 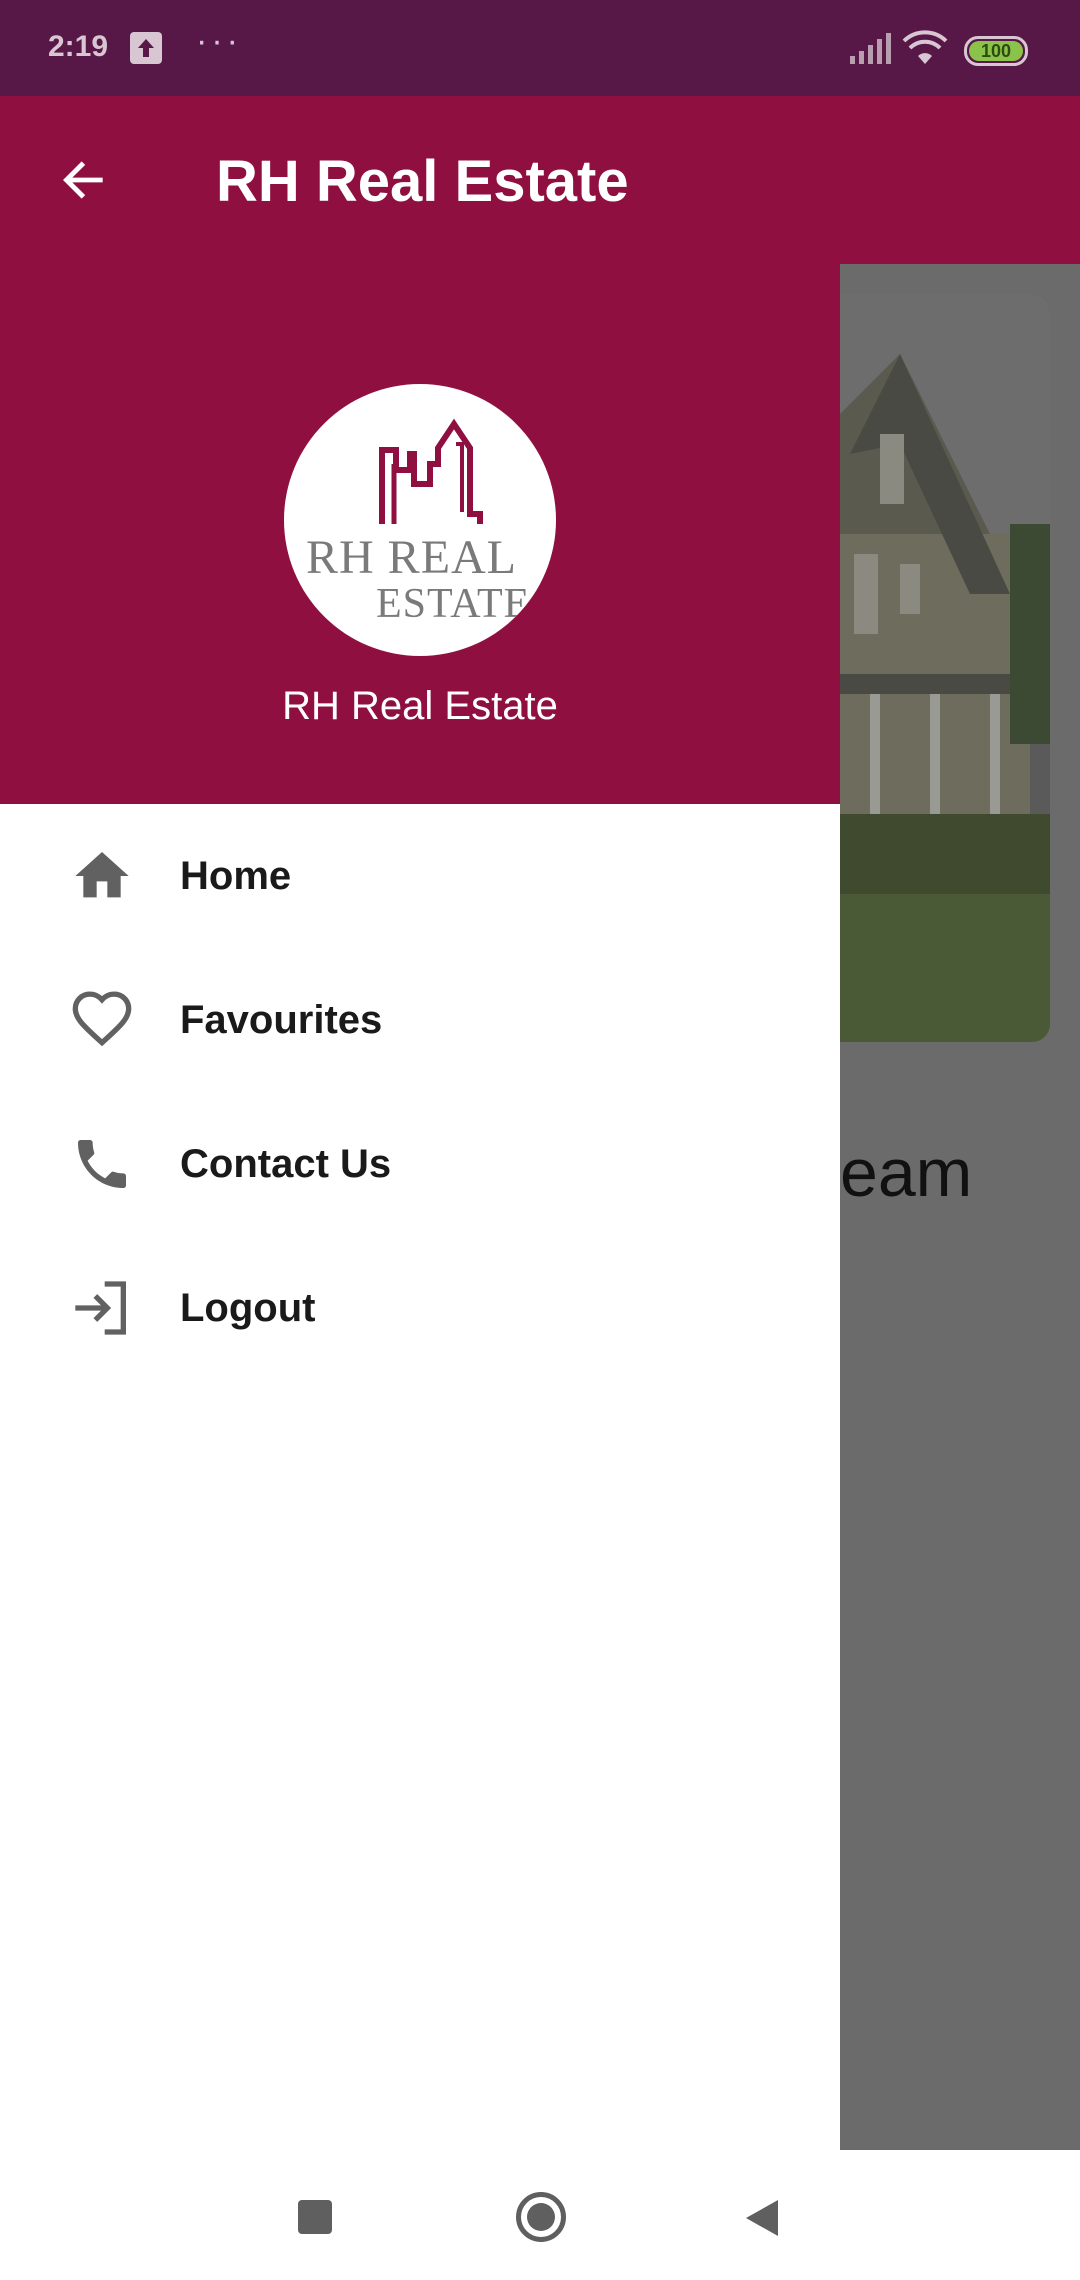 What do you see at coordinates (146, 48) in the screenshot?
I see `upload-icon` at bounding box center [146, 48].